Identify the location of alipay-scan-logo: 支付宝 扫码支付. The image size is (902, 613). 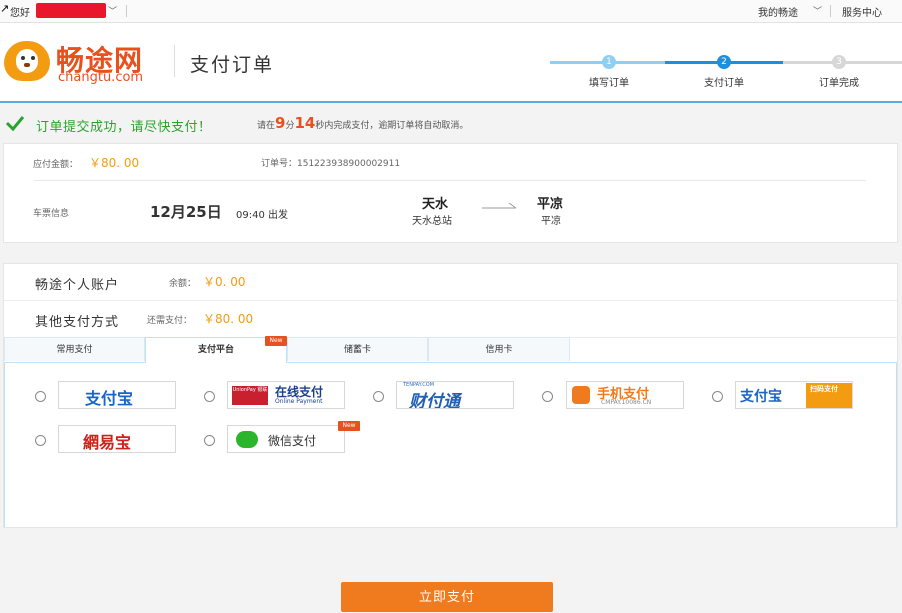
(794, 395).